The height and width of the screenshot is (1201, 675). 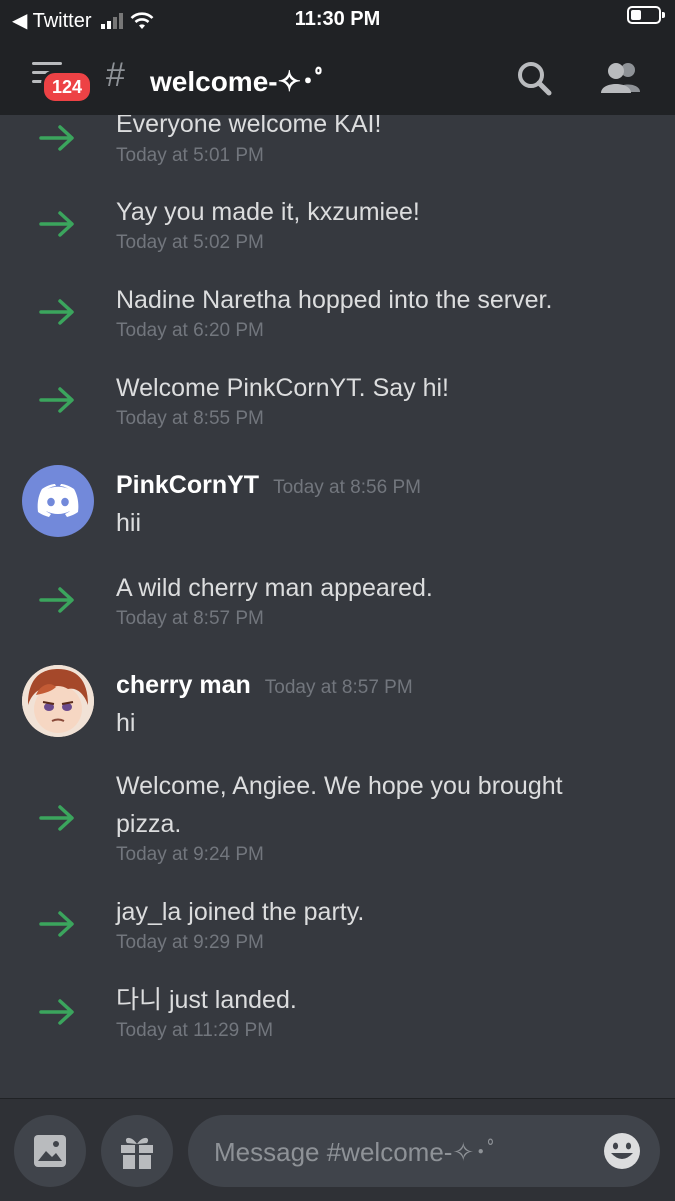 I want to click on message-composer, so click(x=337, y=1149).